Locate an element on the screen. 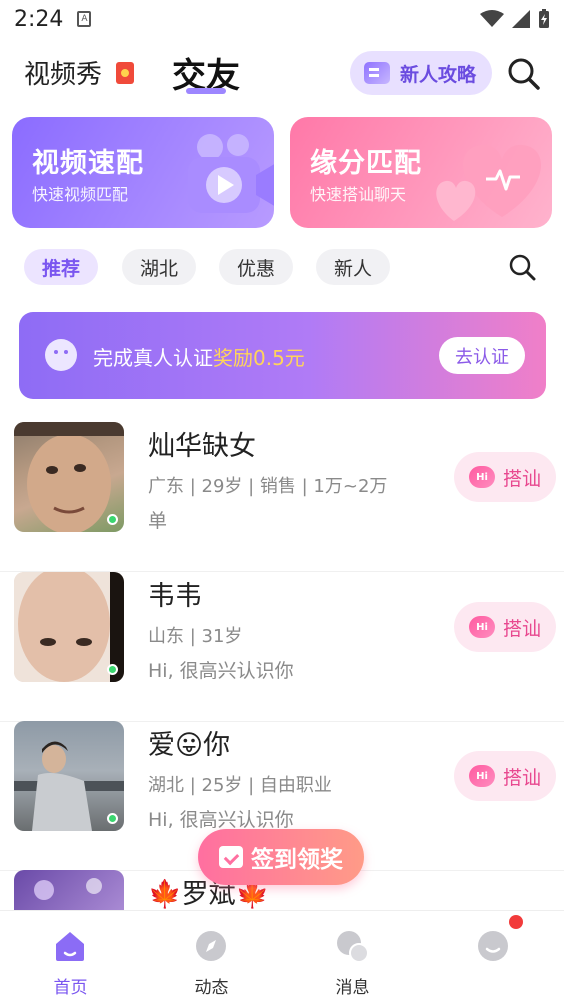  guide-book-icon is located at coordinates (377, 73).